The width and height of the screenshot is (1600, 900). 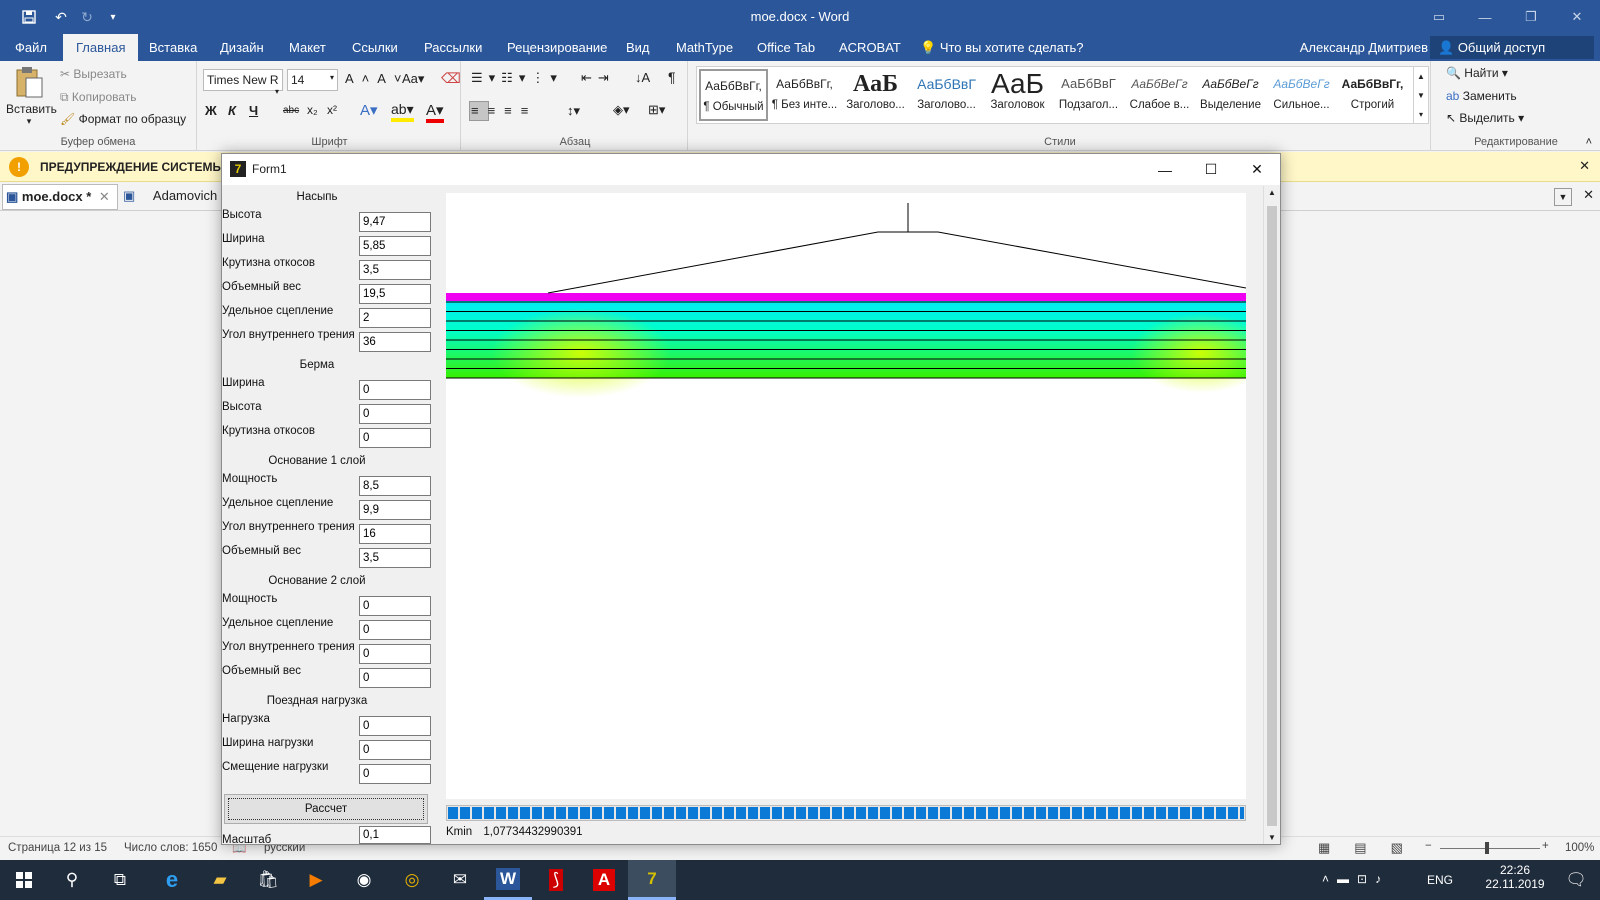 I want to click on word-count: Число слов: 1650, so click(x=170, y=848).